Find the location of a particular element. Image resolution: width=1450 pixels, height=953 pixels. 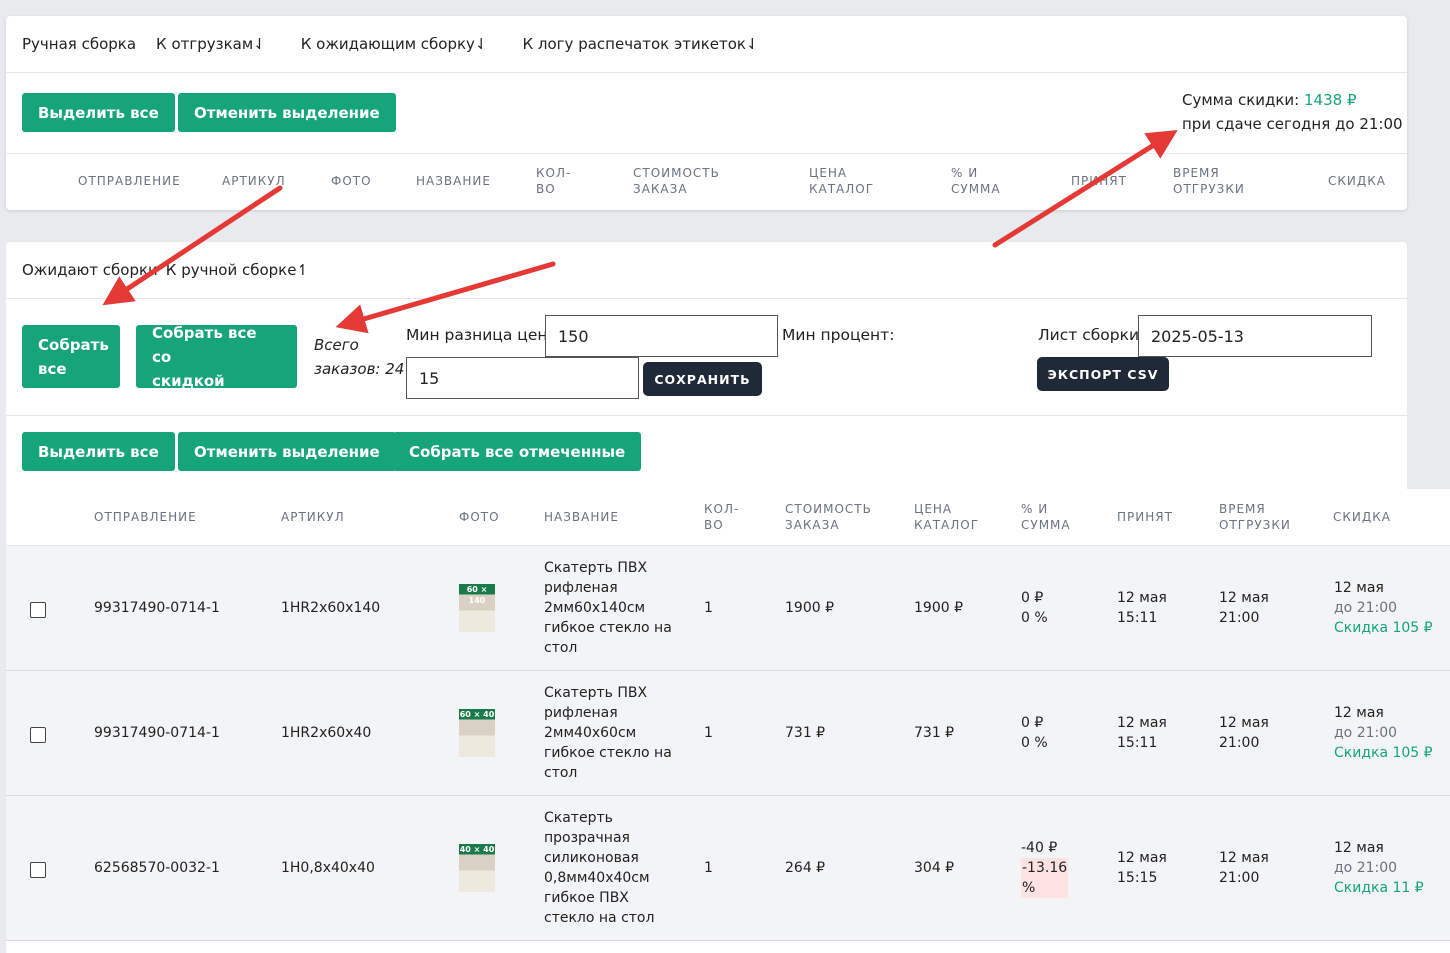

arrow-to-total-orders is located at coordinates (445, 297).